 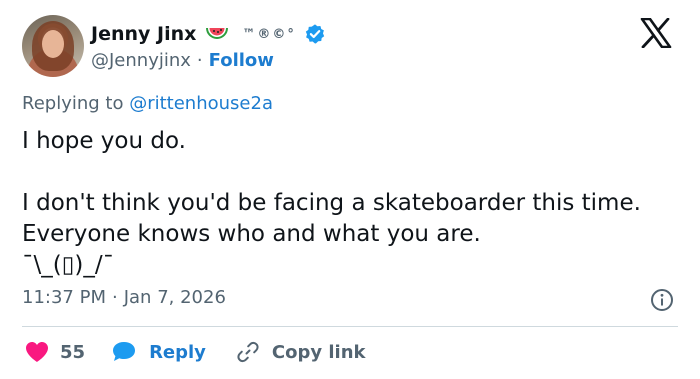 What do you see at coordinates (175, 297) in the screenshot?
I see `tweet-date: Jan 7, 2026` at bounding box center [175, 297].